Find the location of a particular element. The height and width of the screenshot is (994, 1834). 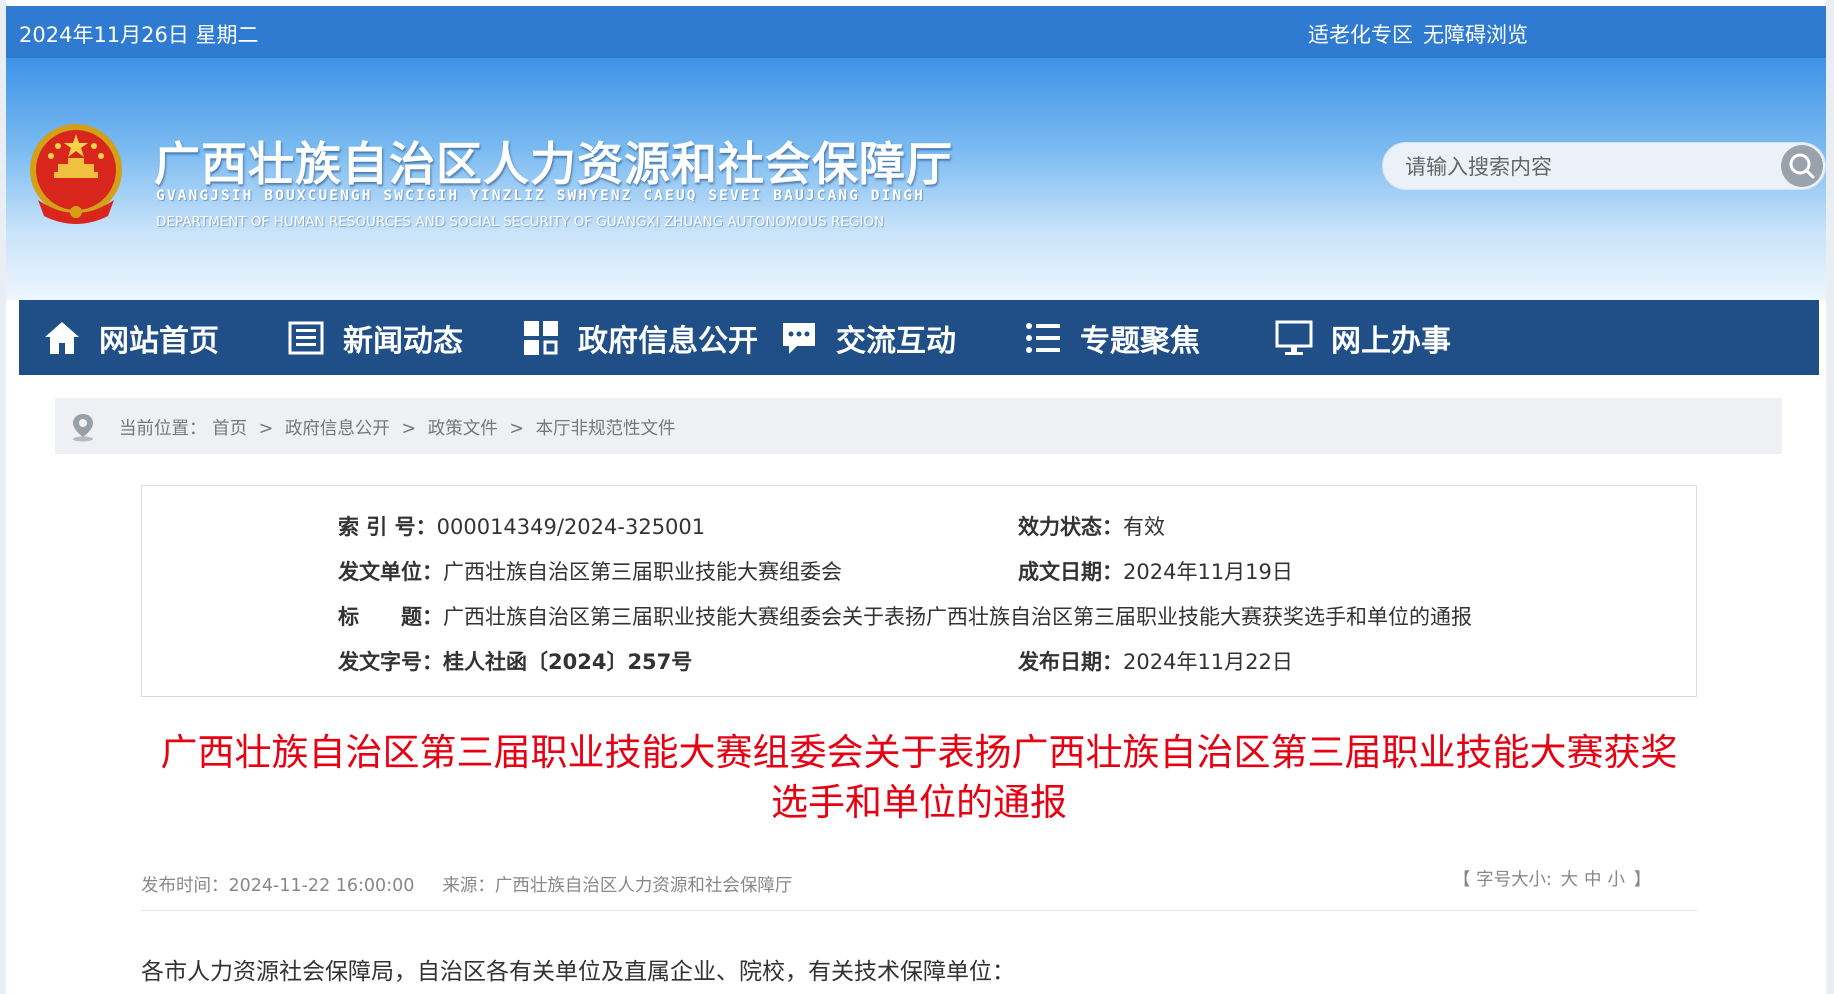

meta-date: 成文日期：2024年11月19日 is located at coordinates (1155, 571).